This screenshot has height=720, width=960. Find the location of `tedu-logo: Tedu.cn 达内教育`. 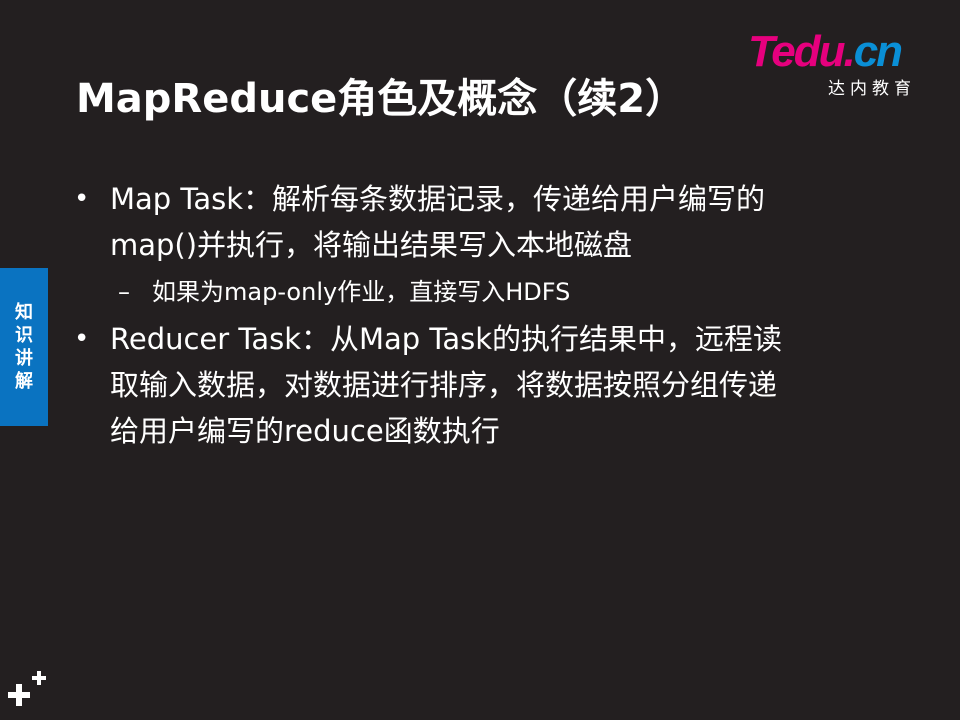

tedu-logo: Tedu.cn 达内教育 is located at coordinates (838, 63).